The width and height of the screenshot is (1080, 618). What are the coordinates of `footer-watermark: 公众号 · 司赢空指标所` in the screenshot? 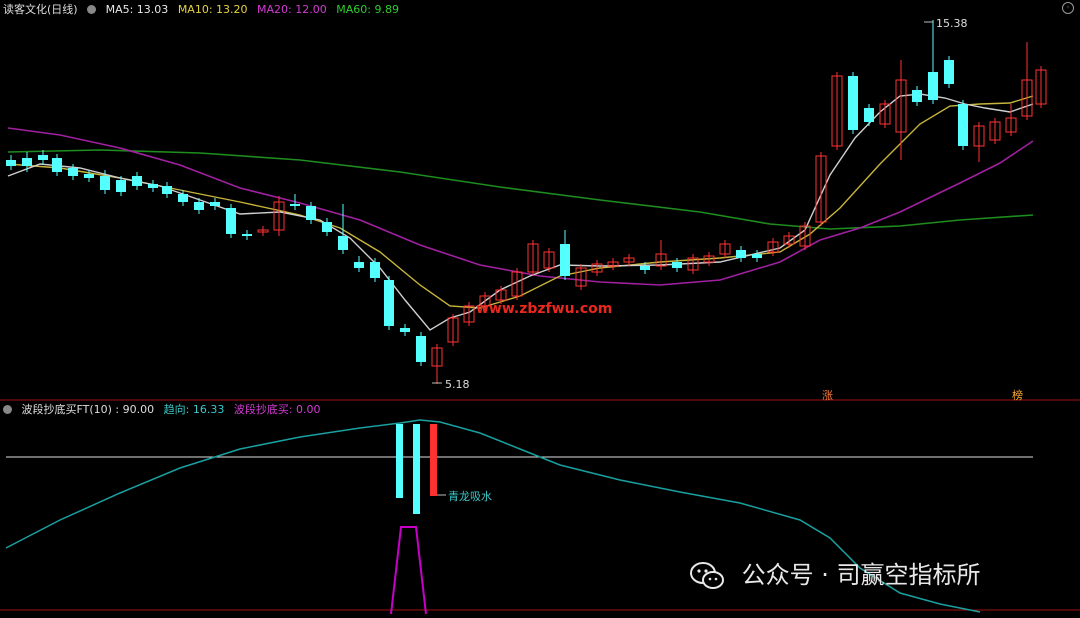 It's located at (835, 572).